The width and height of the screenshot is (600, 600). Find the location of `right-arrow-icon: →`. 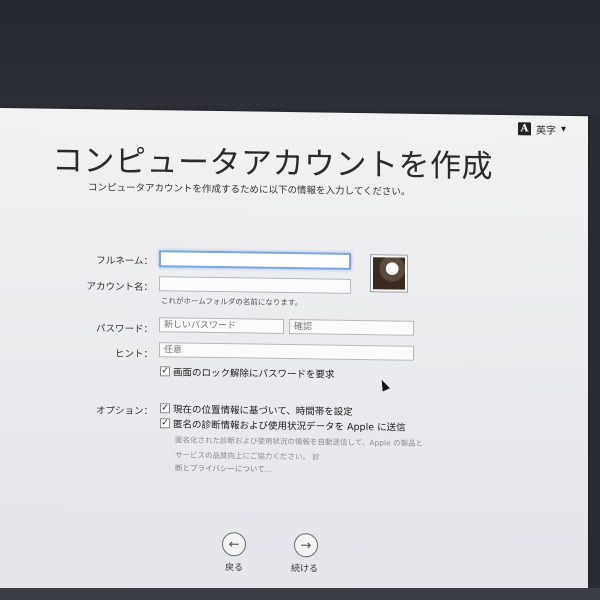

right-arrow-icon: → is located at coordinates (306, 545).